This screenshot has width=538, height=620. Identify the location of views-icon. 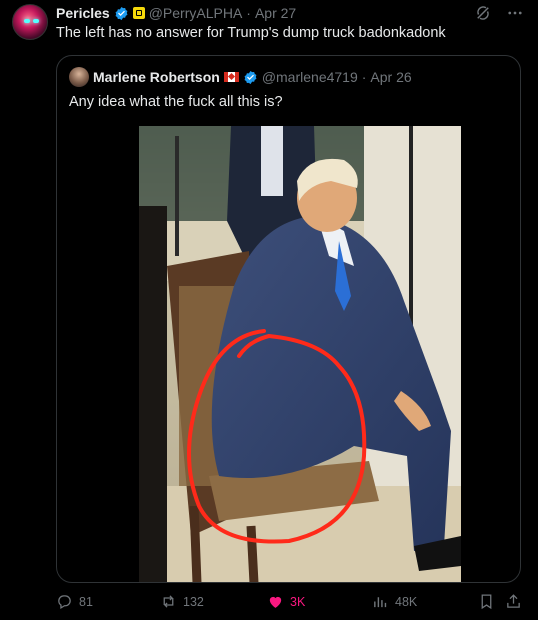
(380, 602).